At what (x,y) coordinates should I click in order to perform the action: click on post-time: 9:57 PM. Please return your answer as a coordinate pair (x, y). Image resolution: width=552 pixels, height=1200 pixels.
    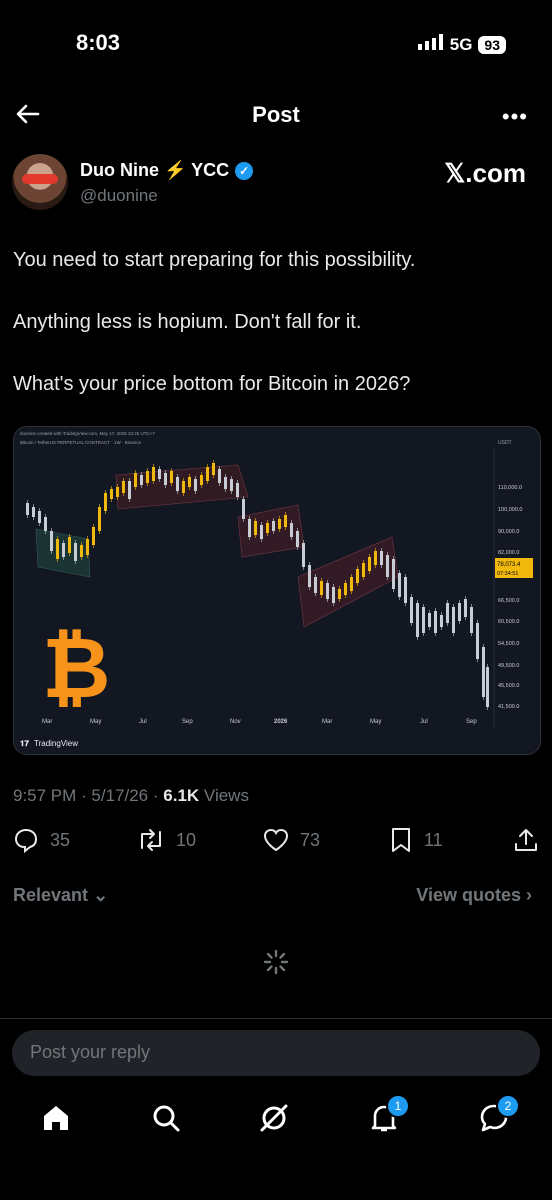
    Looking at the image, I should click on (45, 795).